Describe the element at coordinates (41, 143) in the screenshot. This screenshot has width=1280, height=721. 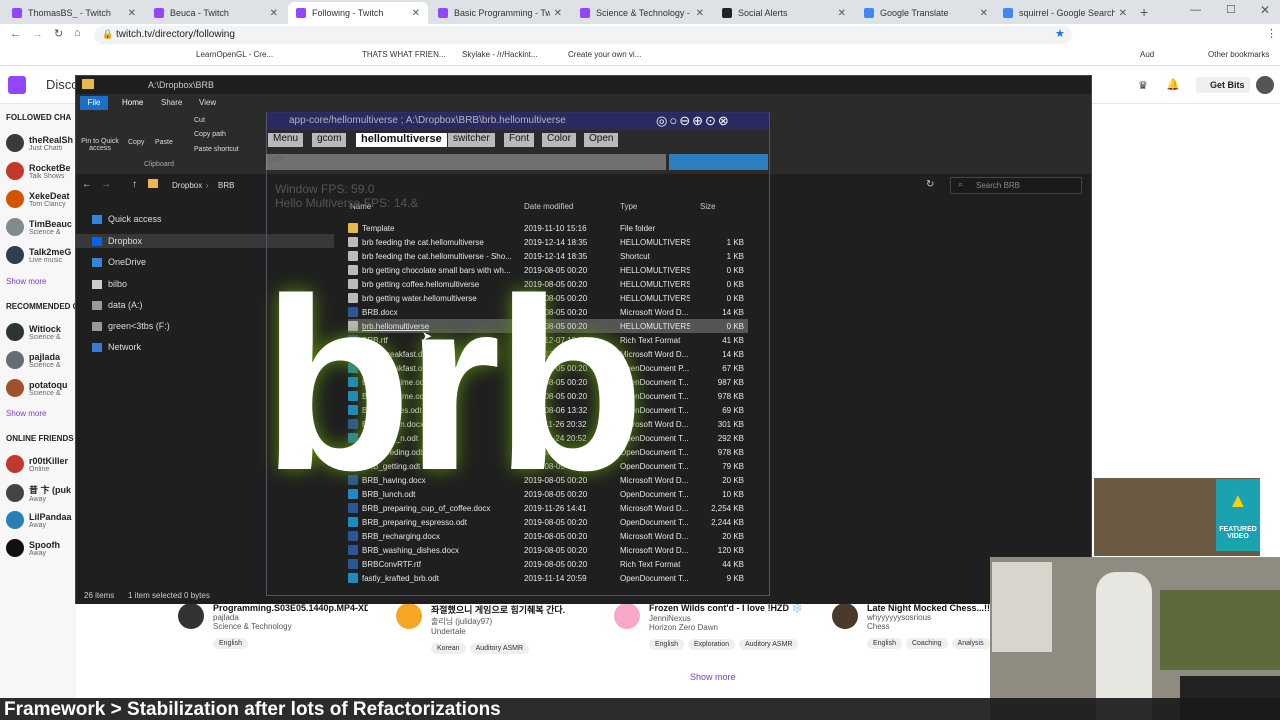
I see `sidebar-channel: theRealSh Just Chatti` at that location.